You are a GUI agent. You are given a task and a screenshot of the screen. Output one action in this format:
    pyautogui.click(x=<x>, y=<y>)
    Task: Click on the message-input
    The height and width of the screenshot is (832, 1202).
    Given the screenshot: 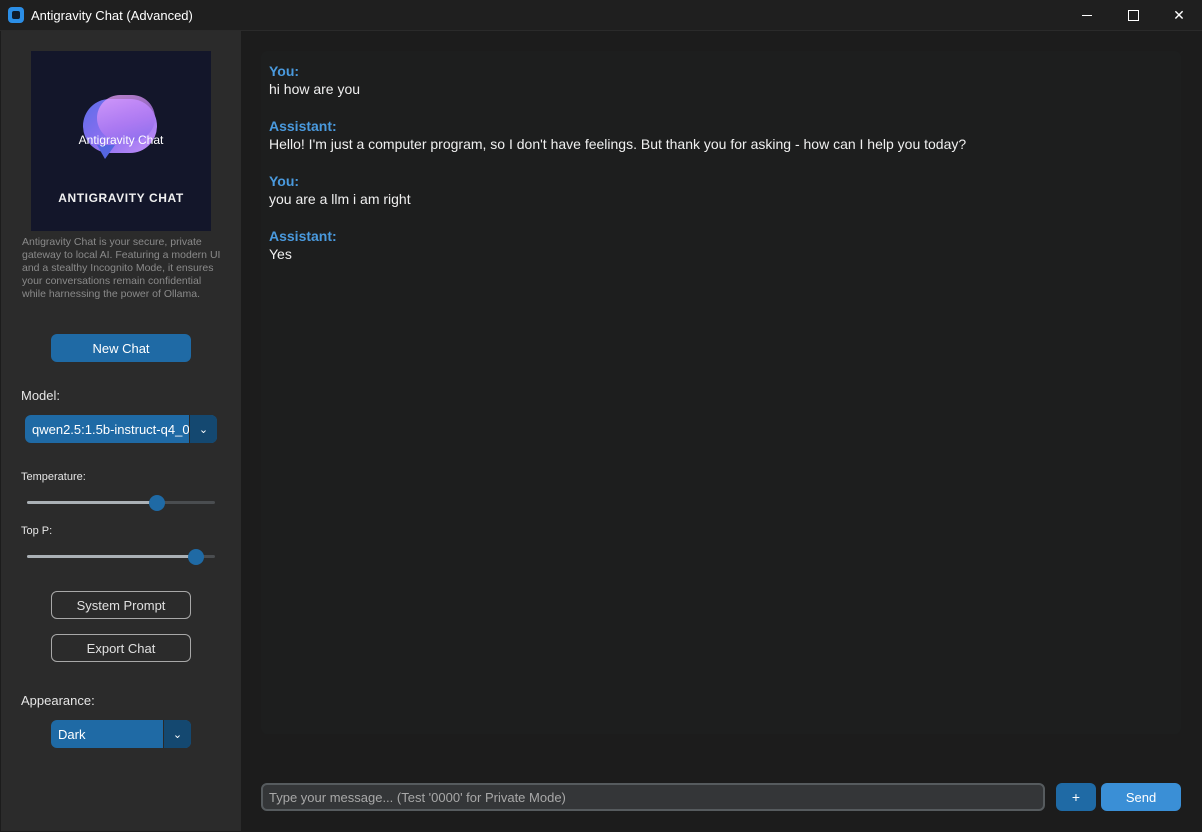 What is the action you would take?
    pyautogui.click(x=653, y=797)
    